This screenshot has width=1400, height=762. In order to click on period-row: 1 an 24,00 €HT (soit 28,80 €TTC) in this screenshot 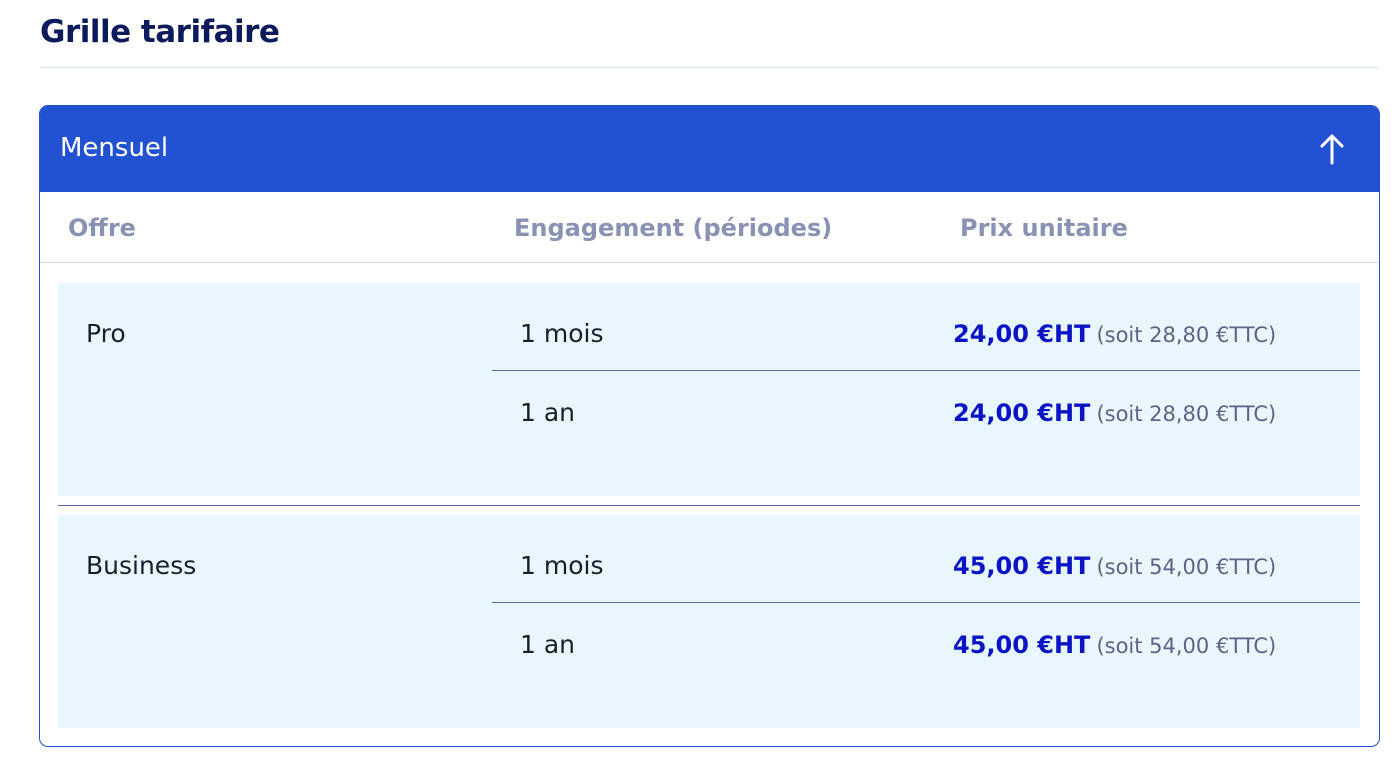, I will do `click(926, 411)`.